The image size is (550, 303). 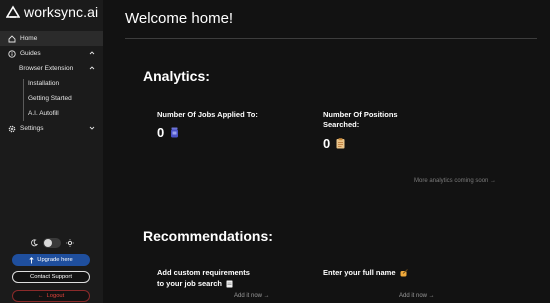 I want to click on sun-icon, so click(x=70, y=243).